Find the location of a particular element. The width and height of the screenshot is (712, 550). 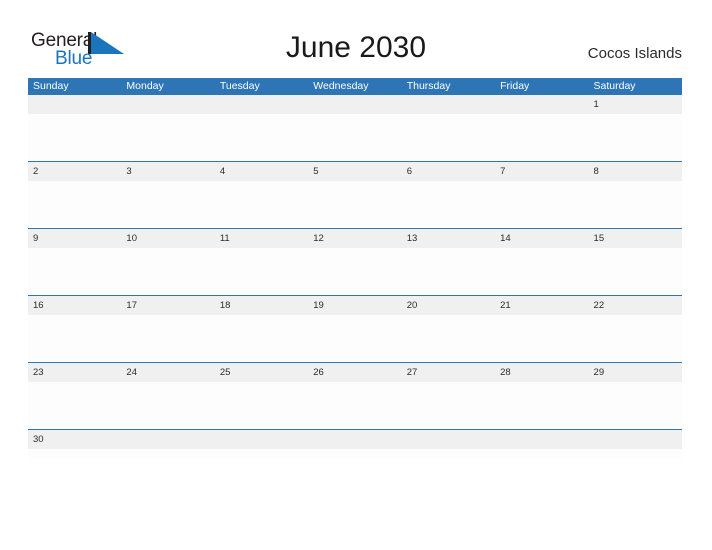

week-row: 1 is located at coordinates (355, 128).